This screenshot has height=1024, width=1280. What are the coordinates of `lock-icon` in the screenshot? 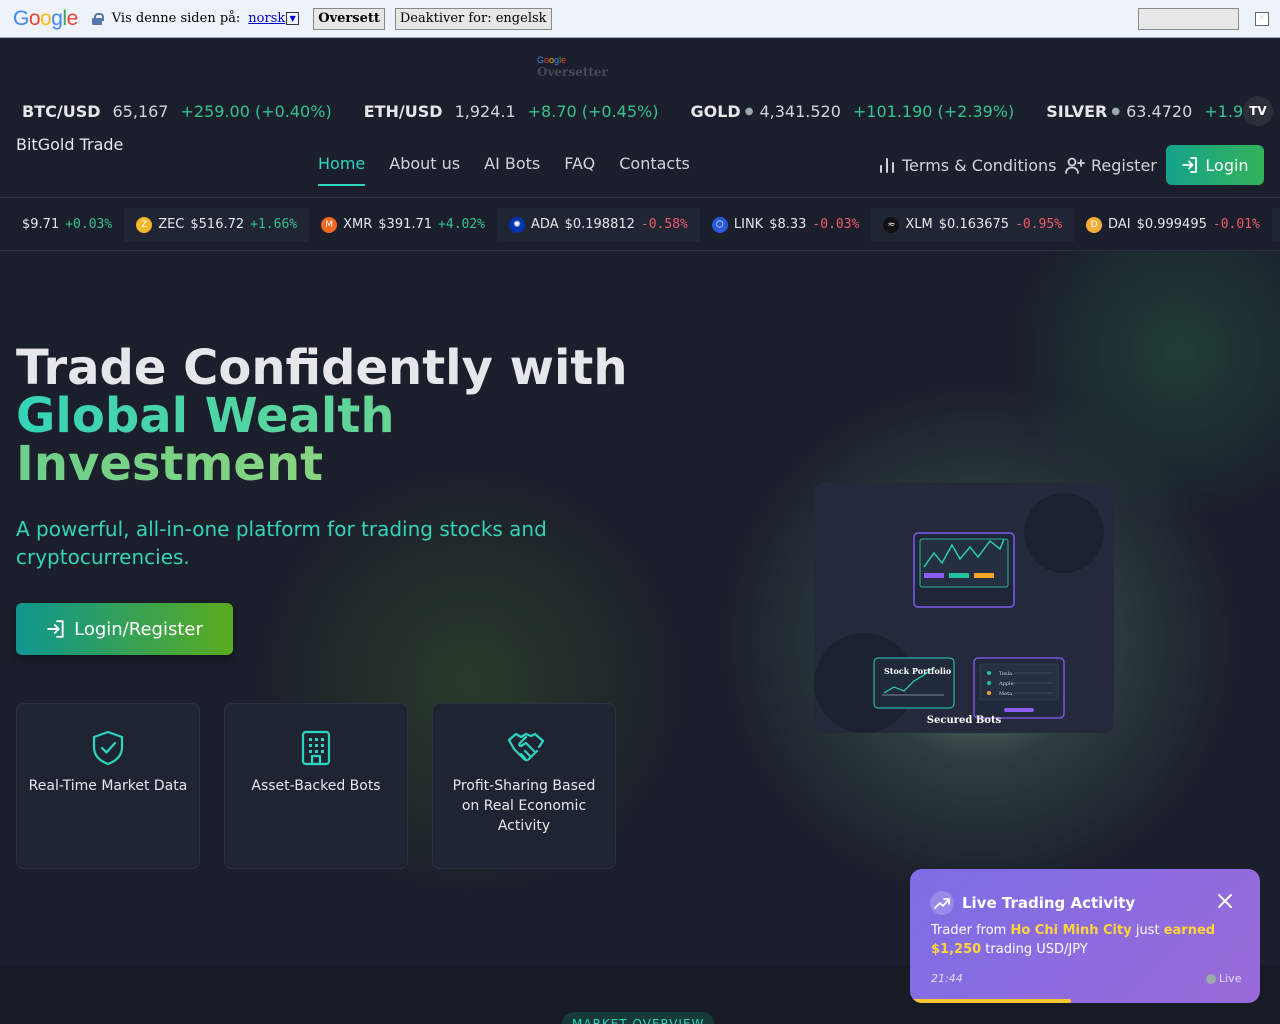 It's located at (97, 18).